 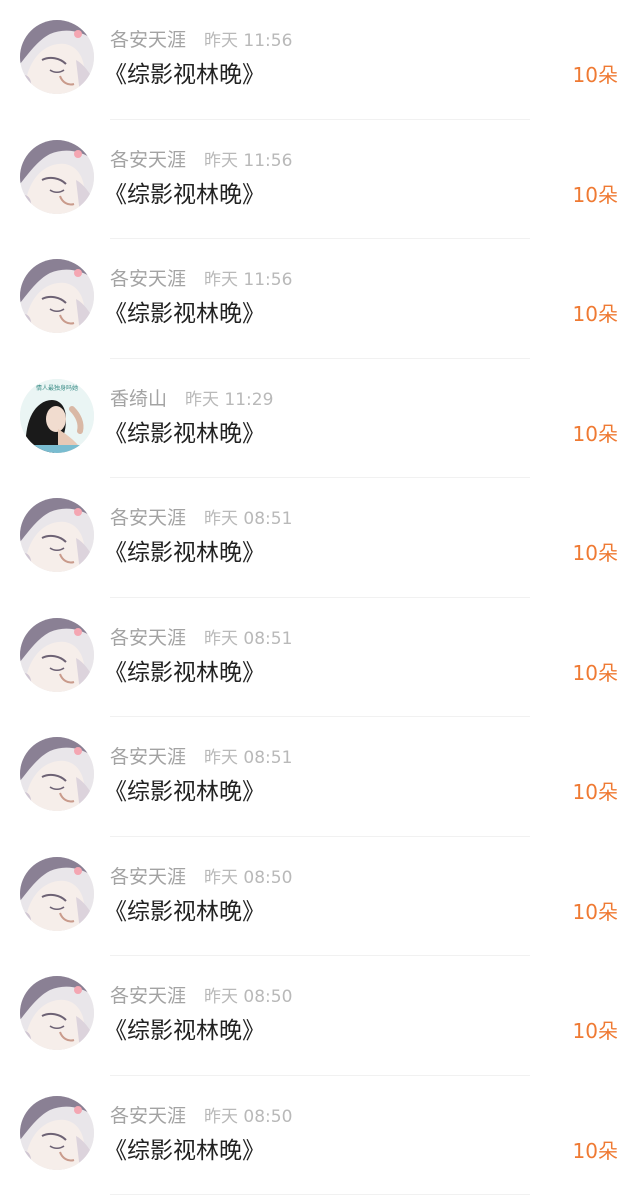 What do you see at coordinates (57, 388) in the screenshot?
I see `svg-text: 情人最独身吗她` at bounding box center [57, 388].